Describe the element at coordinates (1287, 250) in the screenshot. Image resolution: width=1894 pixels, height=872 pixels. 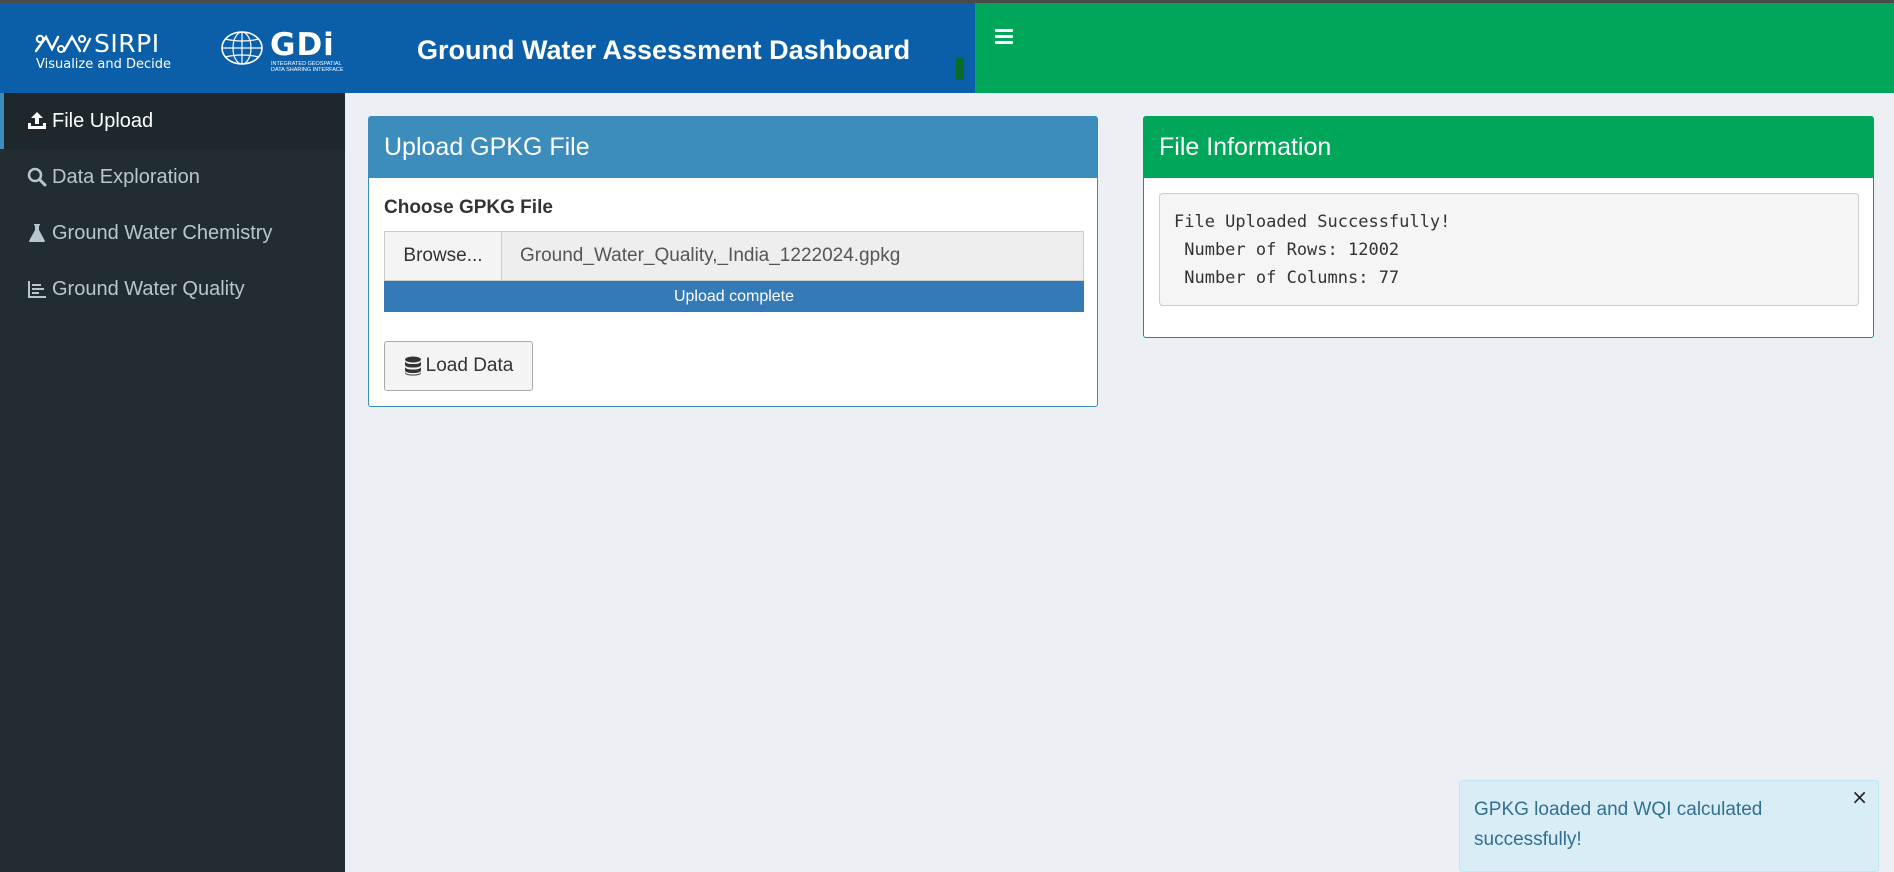
I see `info-line-rows: Number of Rows: 12002` at that location.